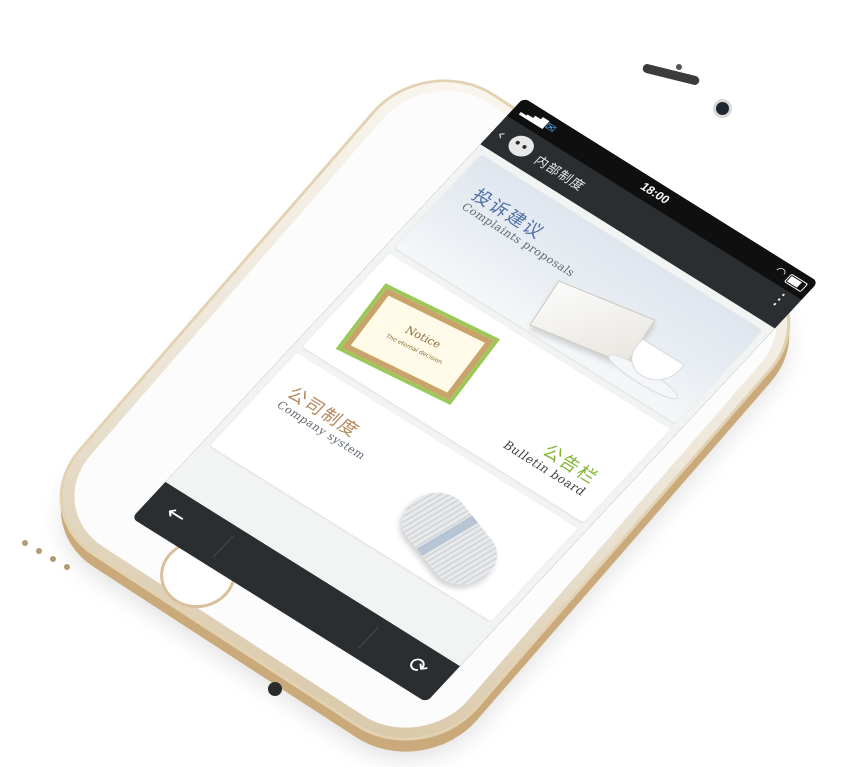 The image size is (852, 767). What do you see at coordinates (418, 344) in the screenshot?
I see `notice-board-illustration: Notice The eternal decision` at bounding box center [418, 344].